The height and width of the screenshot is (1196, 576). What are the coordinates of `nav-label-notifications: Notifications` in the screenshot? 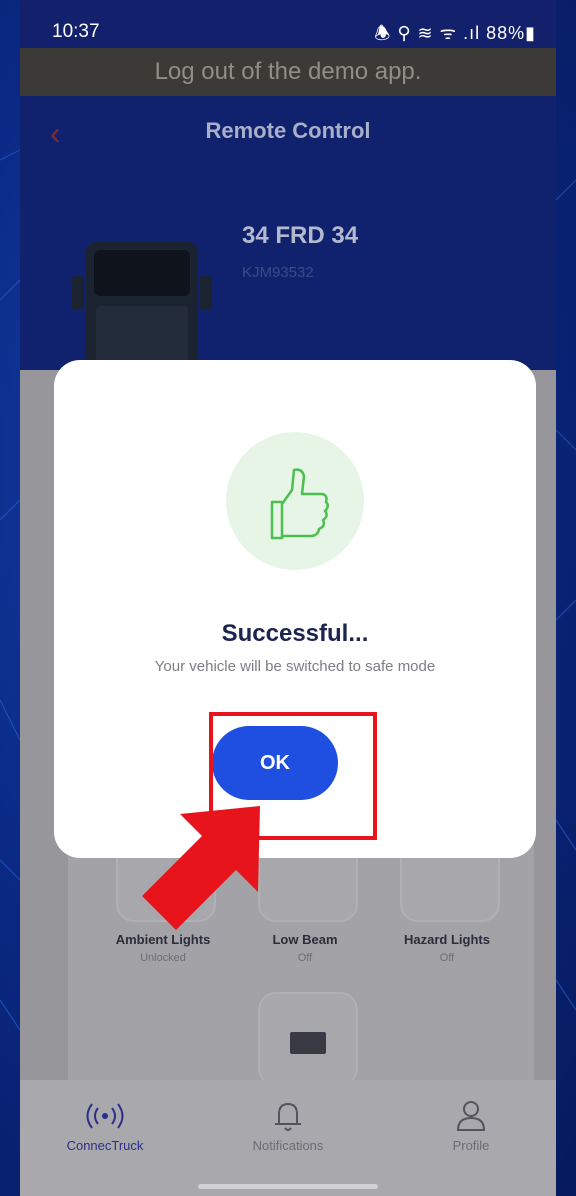 It's located at (288, 1145).